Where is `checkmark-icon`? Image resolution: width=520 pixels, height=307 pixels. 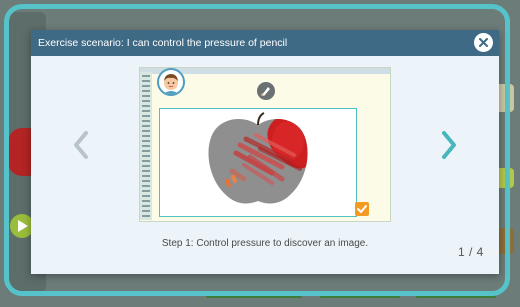 checkmark-icon is located at coordinates (362, 209).